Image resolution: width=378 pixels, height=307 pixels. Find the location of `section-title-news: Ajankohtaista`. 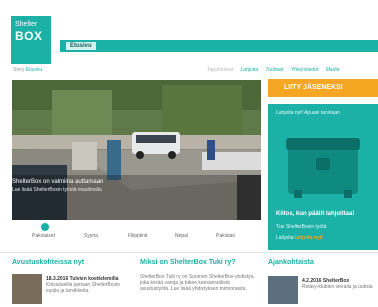

section-title-news: Ajankohtaista is located at coordinates (291, 262).